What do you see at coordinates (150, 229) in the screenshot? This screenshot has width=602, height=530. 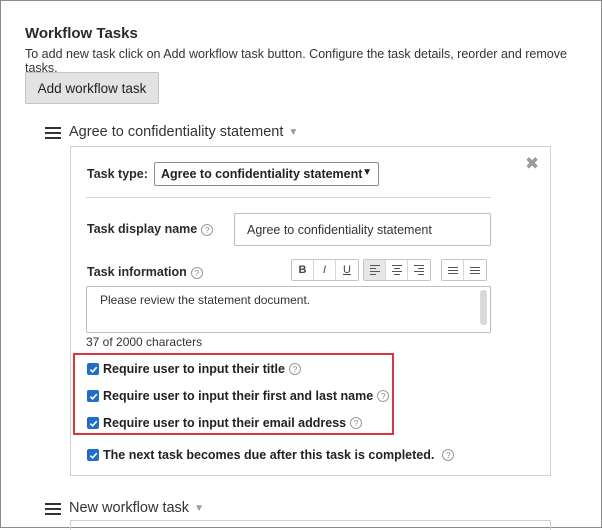 I see `task-display-name-label: Task display name?` at bounding box center [150, 229].